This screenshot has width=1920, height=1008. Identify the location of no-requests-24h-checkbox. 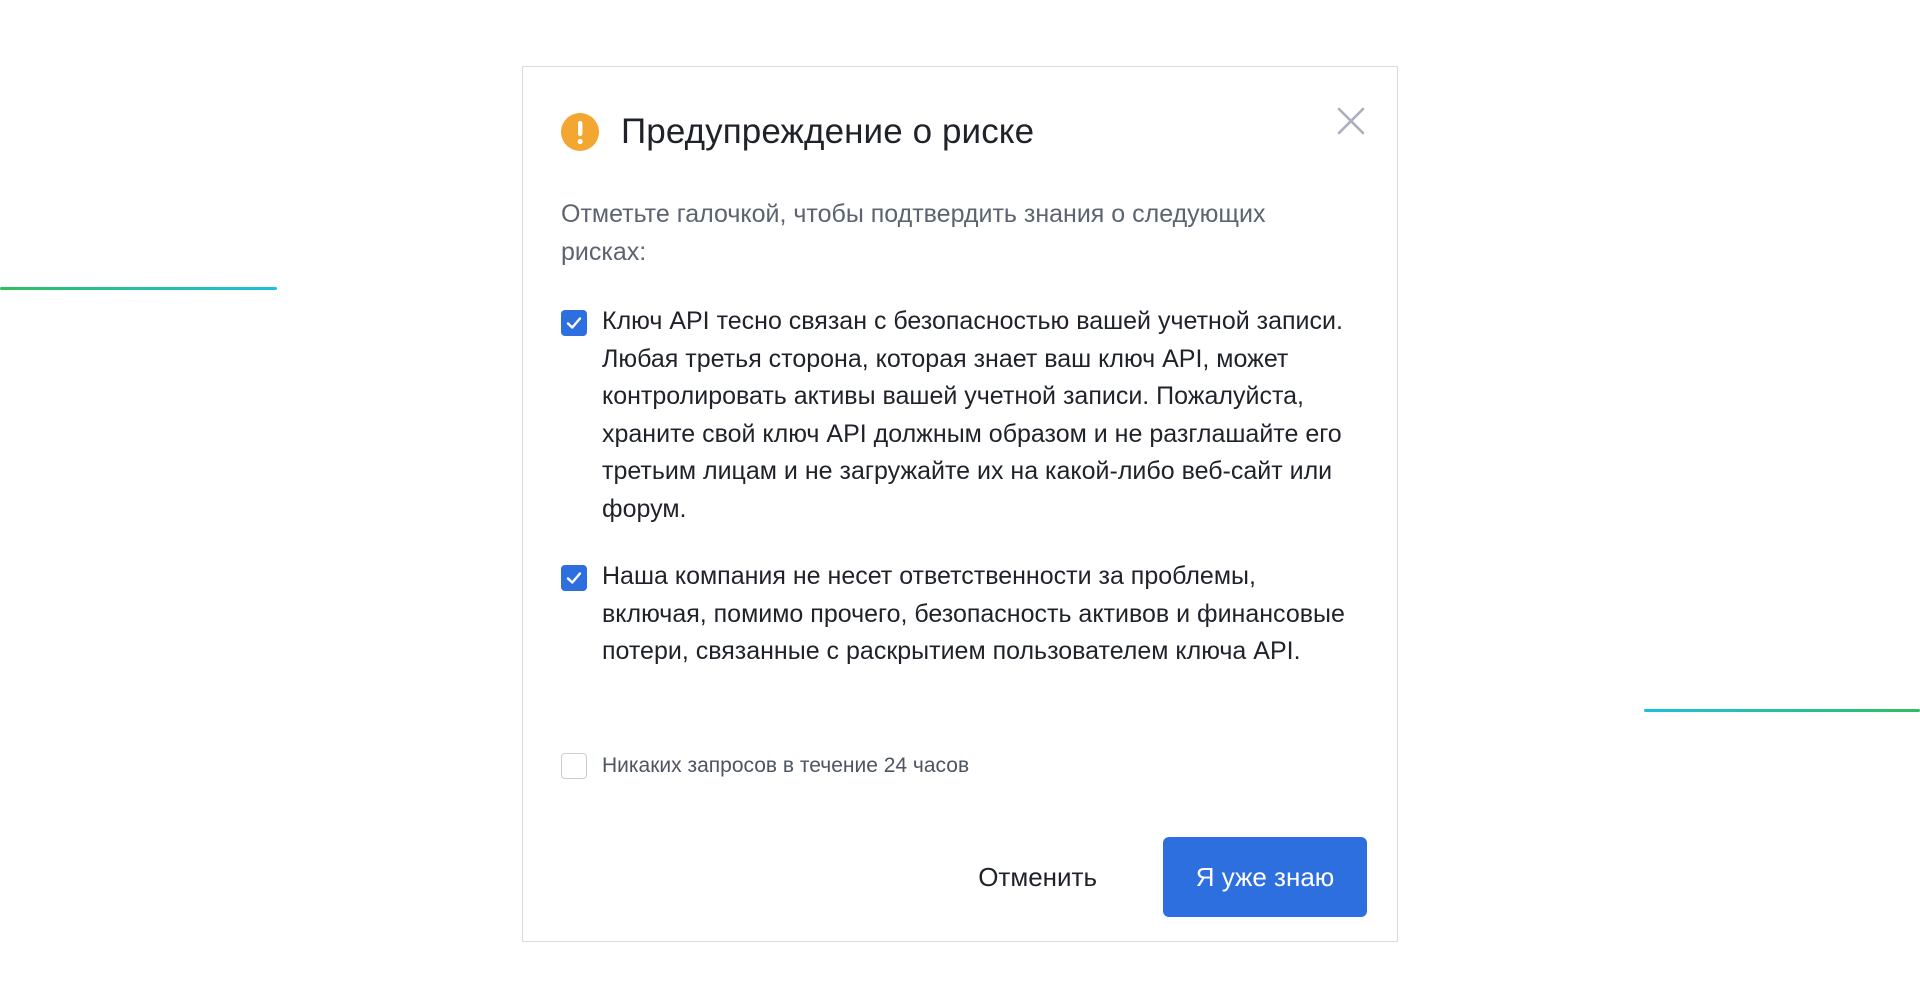
(574, 766).